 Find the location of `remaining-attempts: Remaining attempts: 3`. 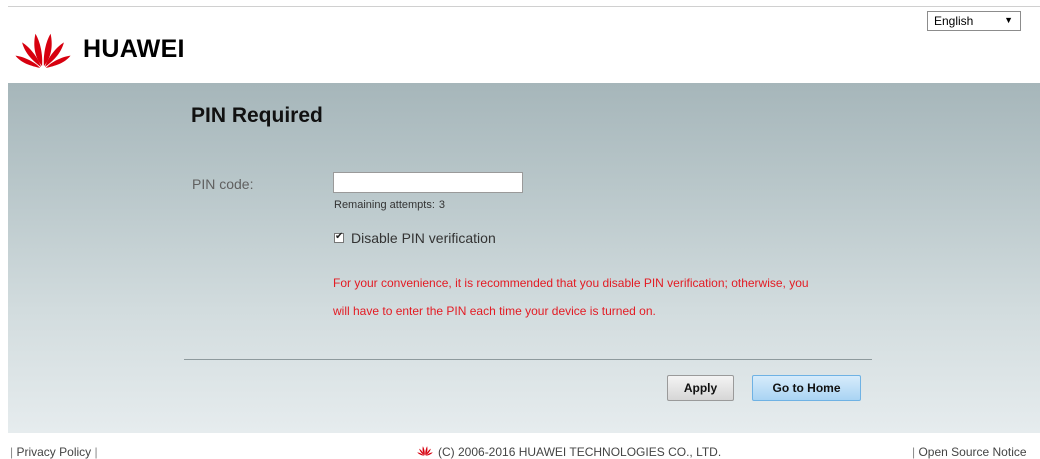

remaining-attempts: Remaining attempts: 3 is located at coordinates (389, 205).